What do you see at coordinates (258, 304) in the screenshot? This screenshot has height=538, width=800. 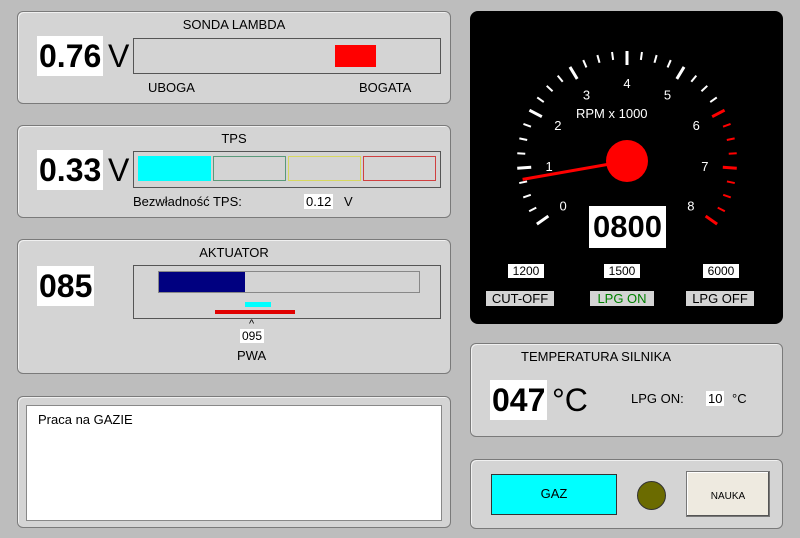 I see `pwa-marker-bar` at bounding box center [258, 304].